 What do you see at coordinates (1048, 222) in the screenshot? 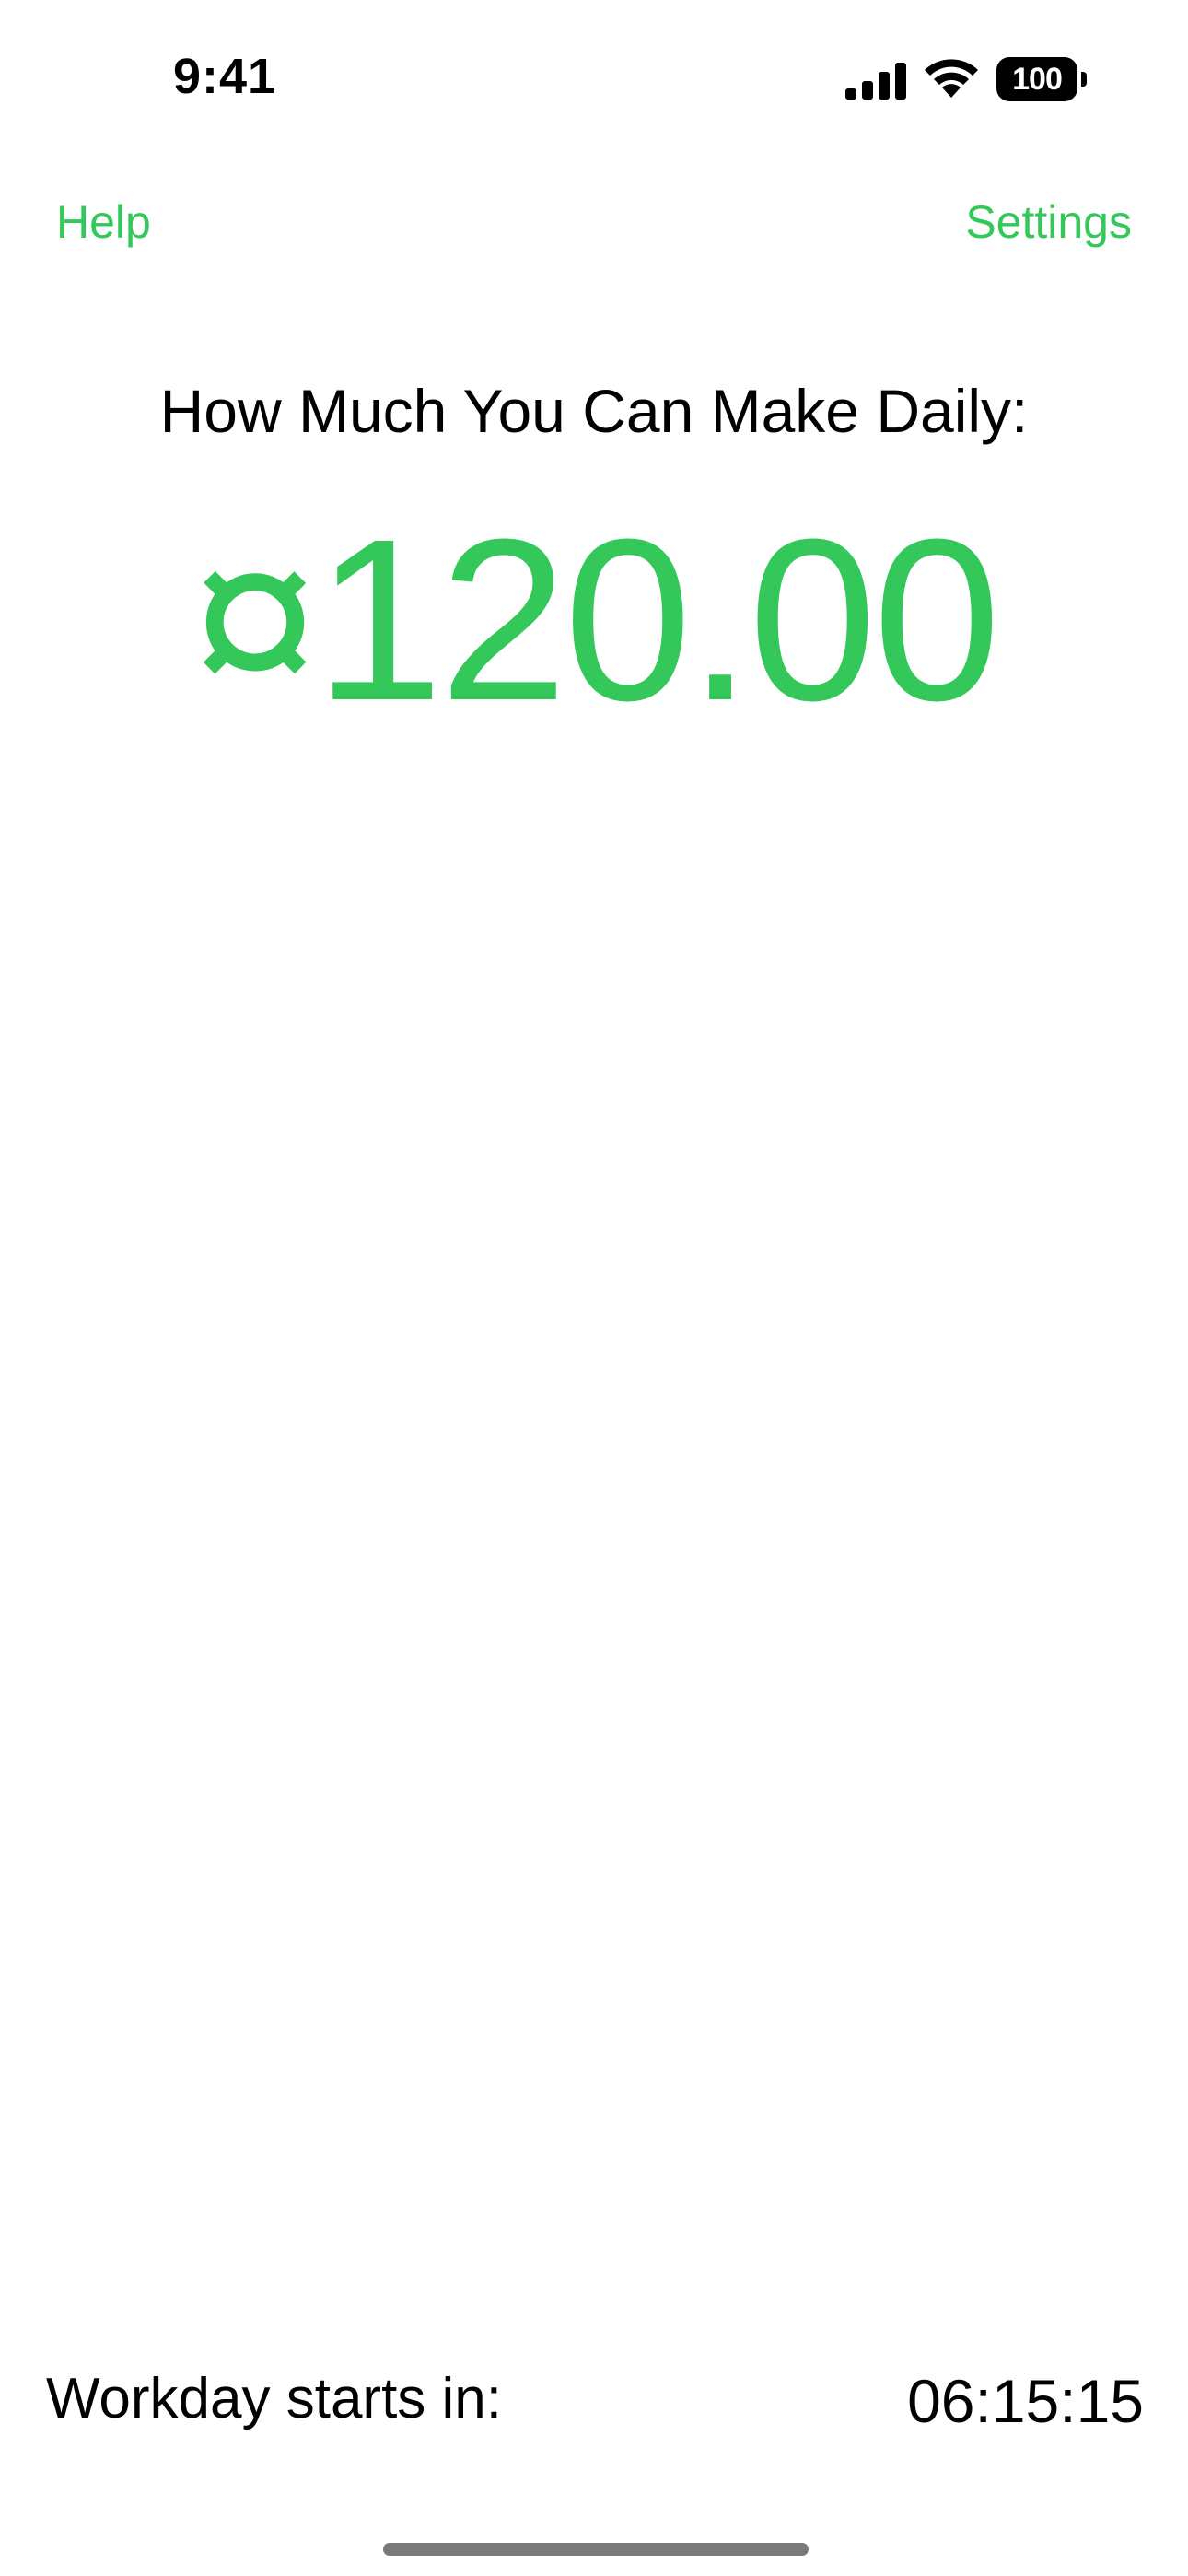
I see `settings-button: Settings` at bounding box center [1048, 222].